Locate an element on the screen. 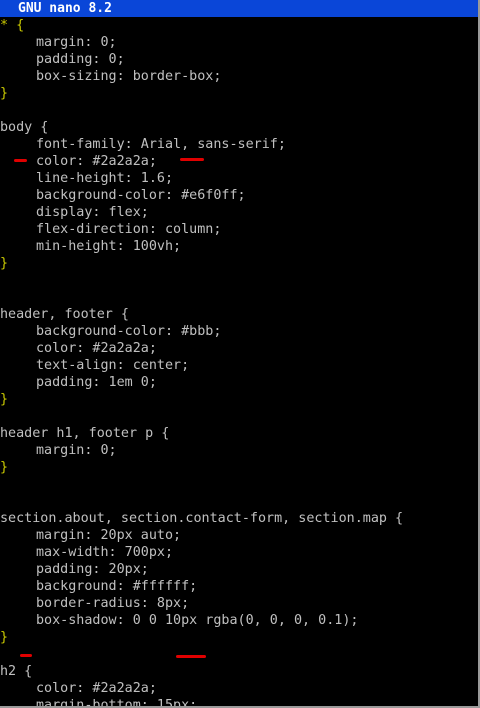  code-line: padding: 0; is located at coordinates (239, 59).